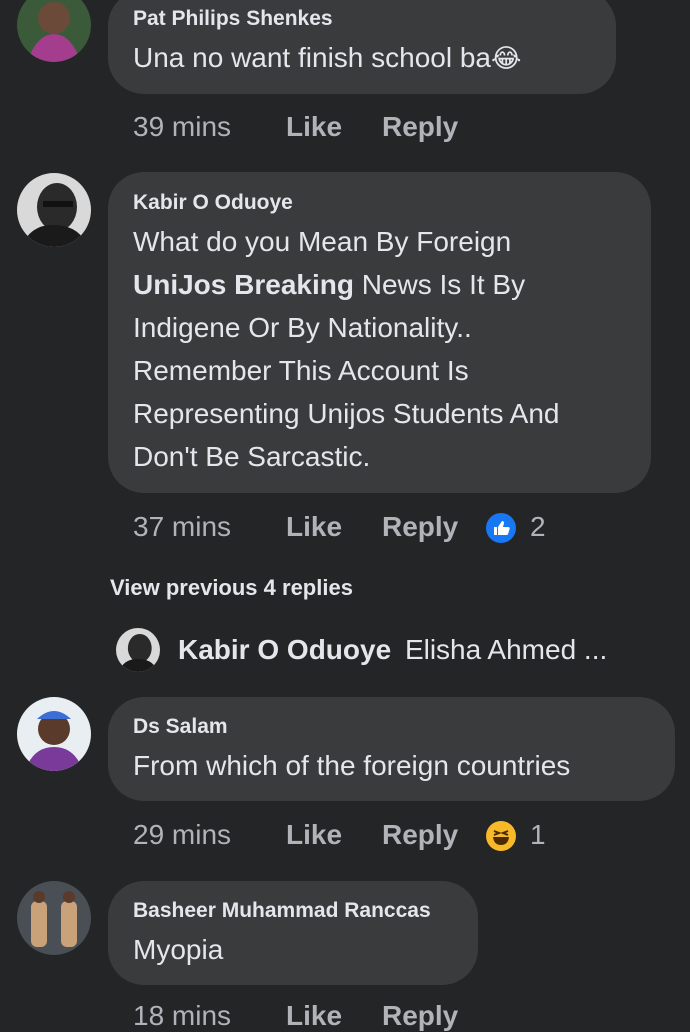 This screenshot has height=1032, width=690. What do you see at coordinates (180, 727) in the screenshot?
I see `comment-author: Ds Salam` at bounding box center [180, 727].